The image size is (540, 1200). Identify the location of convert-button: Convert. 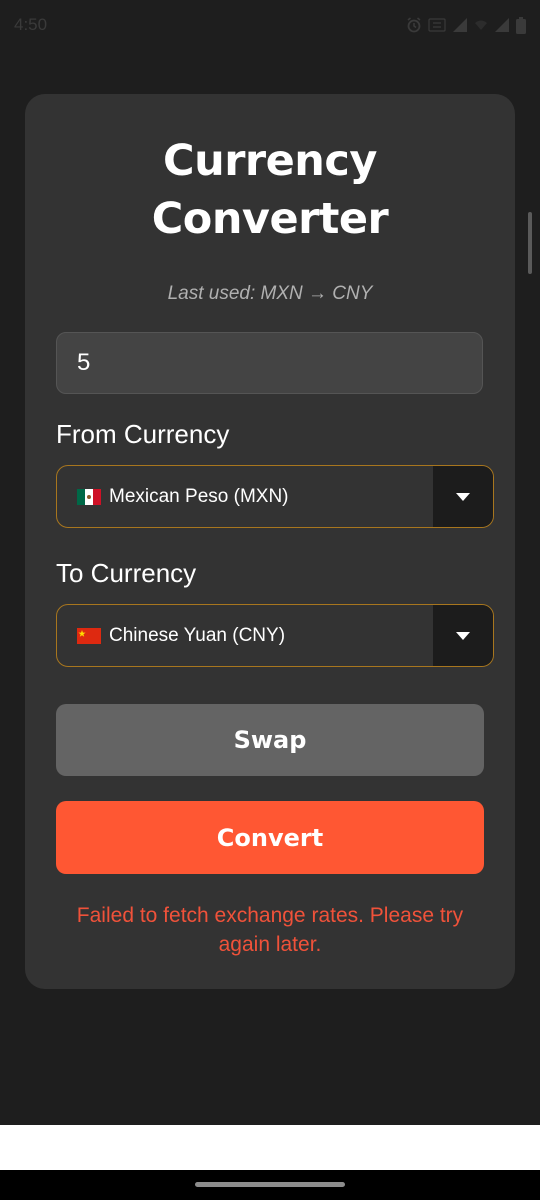
(270, 837).